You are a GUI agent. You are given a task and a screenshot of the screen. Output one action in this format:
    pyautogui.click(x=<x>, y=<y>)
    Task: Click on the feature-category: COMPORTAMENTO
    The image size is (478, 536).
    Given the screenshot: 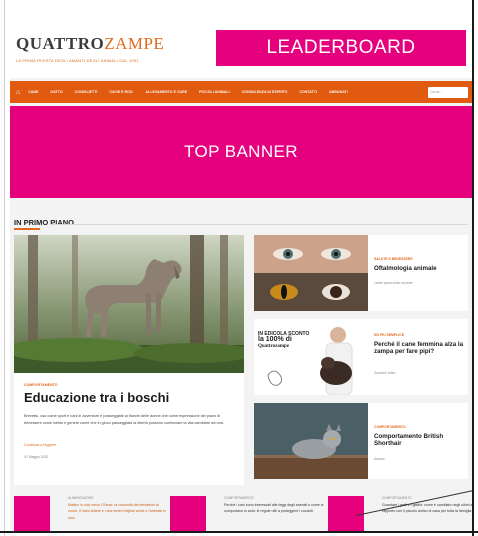 What is the action you would take?
    pyautogui.click(x=41, y=385)
    